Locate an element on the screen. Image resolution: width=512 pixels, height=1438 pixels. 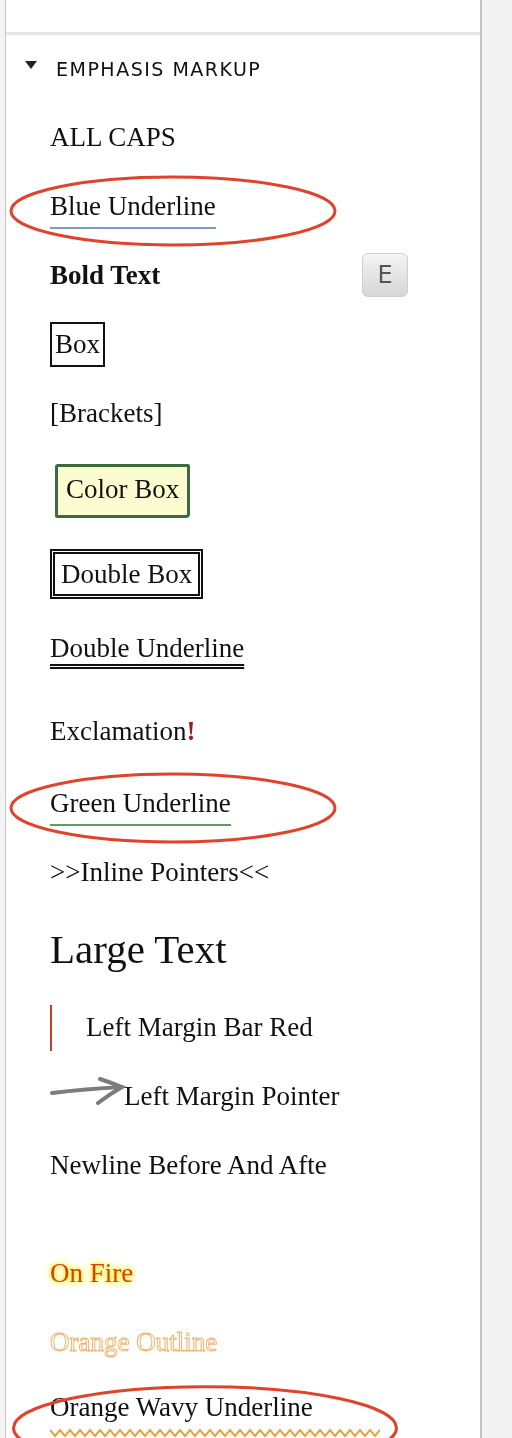
shortcut-key: E is located at coordinates (385, 275).